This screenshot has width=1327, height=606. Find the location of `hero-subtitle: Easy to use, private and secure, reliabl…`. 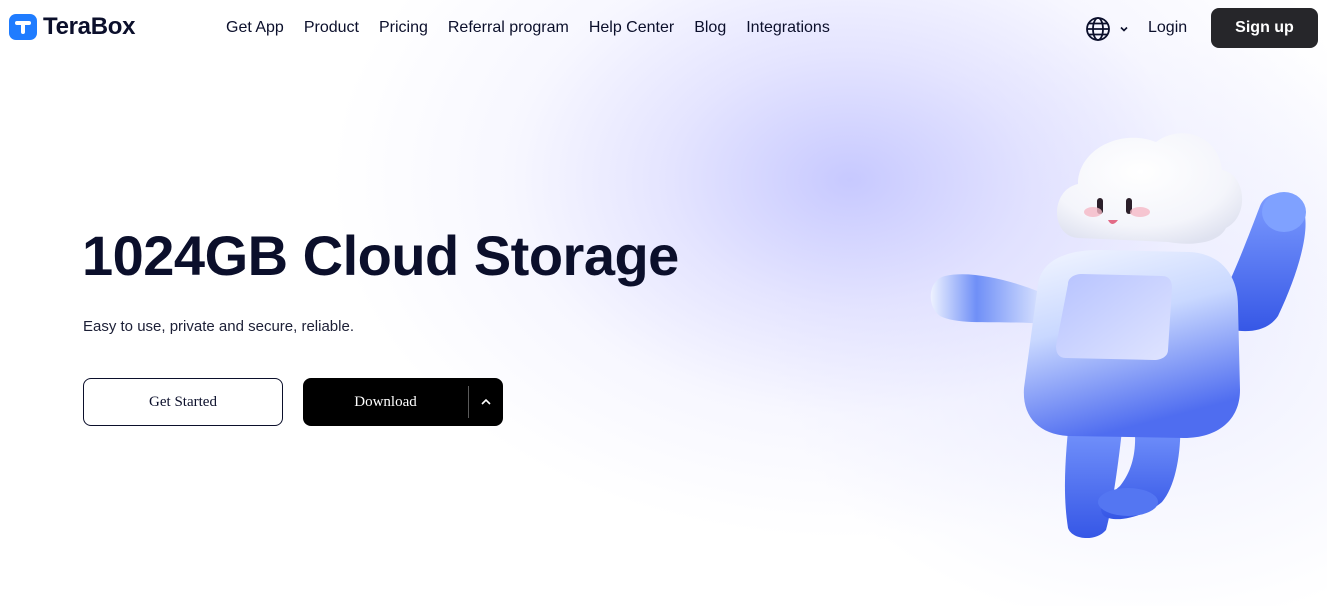

hero-subtitle: Easy to use, private and secure, reliabl… is located at coordinates (218, 326).